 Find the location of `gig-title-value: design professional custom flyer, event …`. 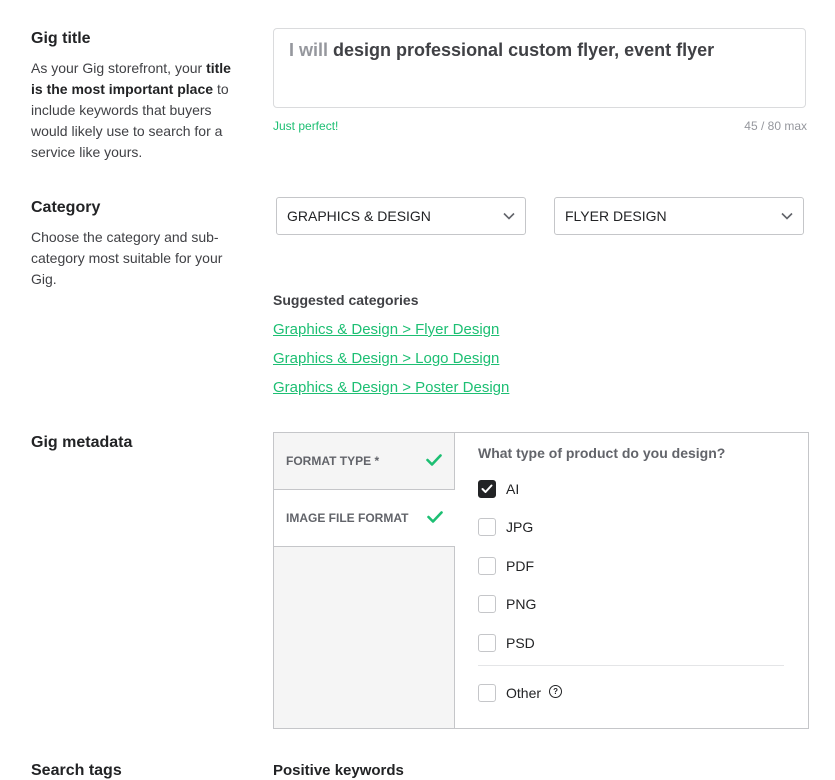

gig-title-value: design professional custom flyer, event … is located at coordinates (524, 50).